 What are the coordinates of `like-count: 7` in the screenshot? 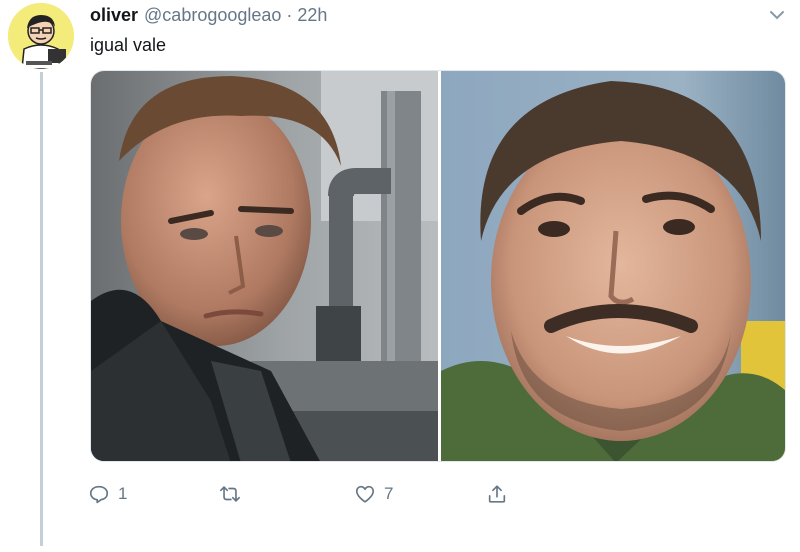 It's located at (389, 493).